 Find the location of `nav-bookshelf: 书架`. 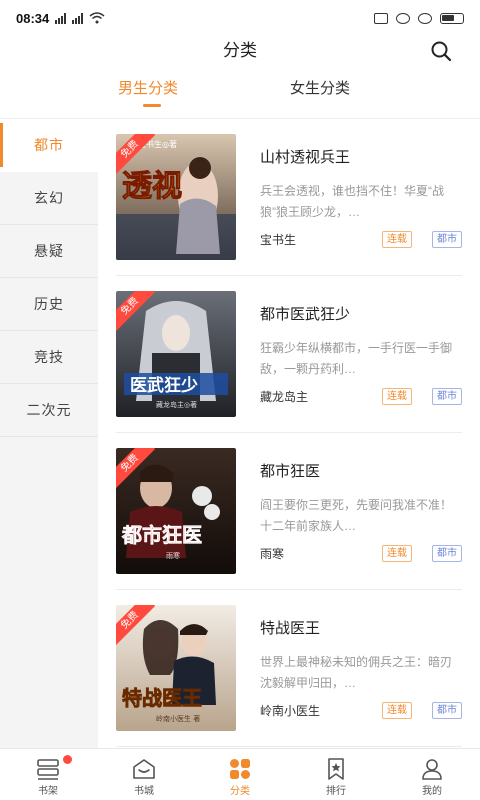

nav-bookshelf: 书架 is located at coordinates (48, 774).